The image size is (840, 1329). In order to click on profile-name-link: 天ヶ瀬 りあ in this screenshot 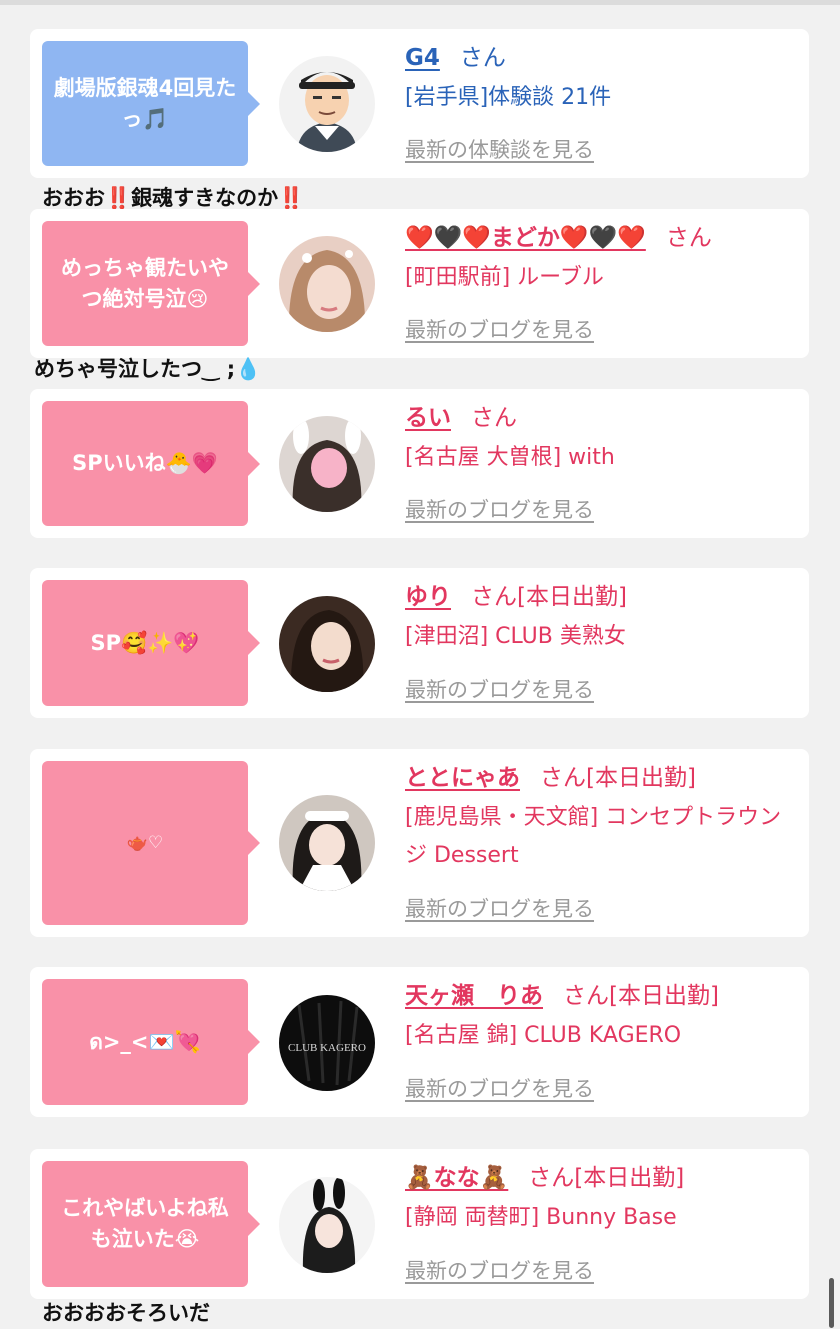, I will do `click(474, 996)`.